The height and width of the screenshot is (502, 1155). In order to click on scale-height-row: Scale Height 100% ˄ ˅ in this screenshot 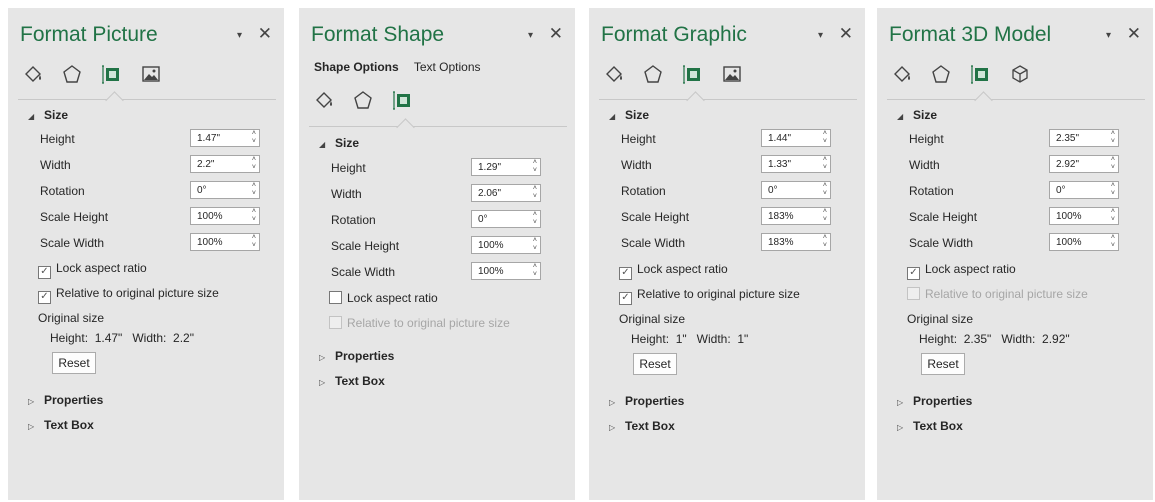, I will do `click(1023, 217)`.